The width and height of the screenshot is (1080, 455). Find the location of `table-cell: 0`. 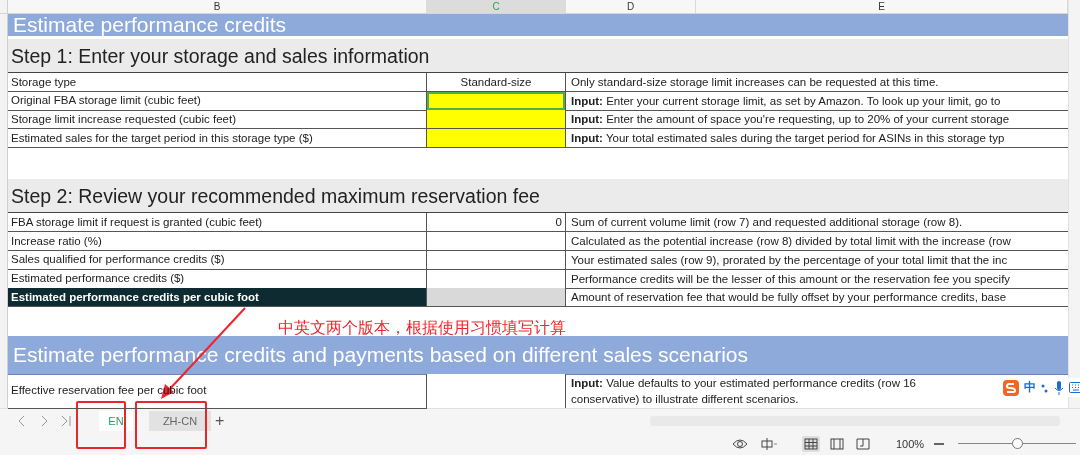

table-cell: 0 is located at coordinates (496, 223).